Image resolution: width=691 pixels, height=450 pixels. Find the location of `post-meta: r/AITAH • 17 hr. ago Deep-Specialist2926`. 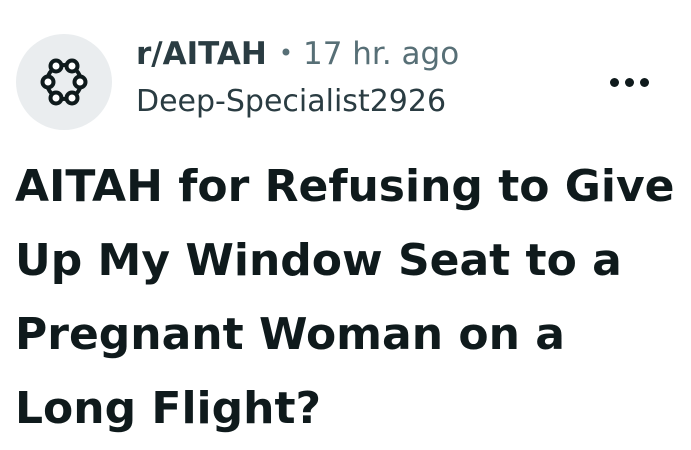

post-meta: r/AITAH • 17 hr. ago Deep-Specialist2926 is located at coordinates (297, 77).